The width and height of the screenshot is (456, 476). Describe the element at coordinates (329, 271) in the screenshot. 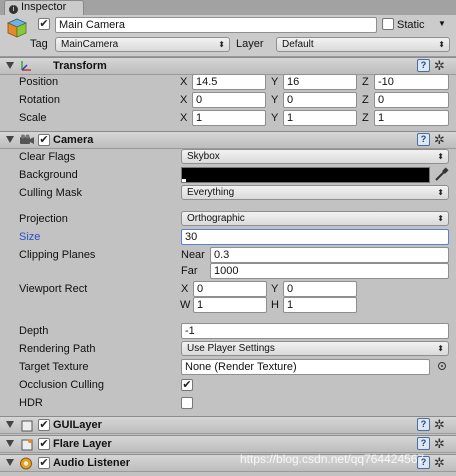

I see `far-input: 1000` at that location.